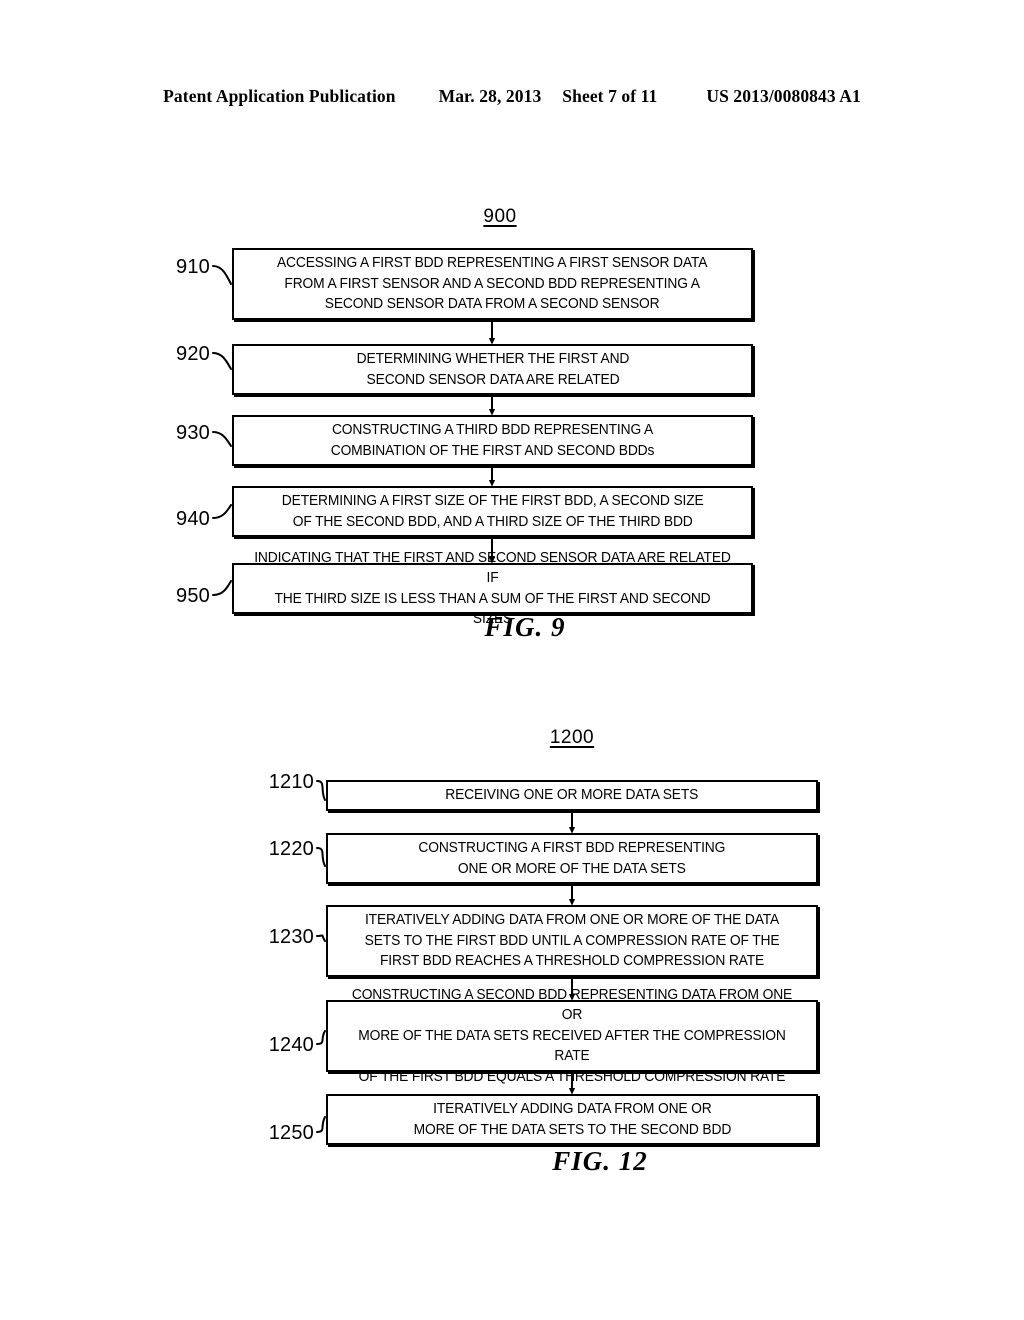  Describe the element at coordinates (291, 782) in the screenshot. I see `ref-numeral-1210: 1210` at that location.